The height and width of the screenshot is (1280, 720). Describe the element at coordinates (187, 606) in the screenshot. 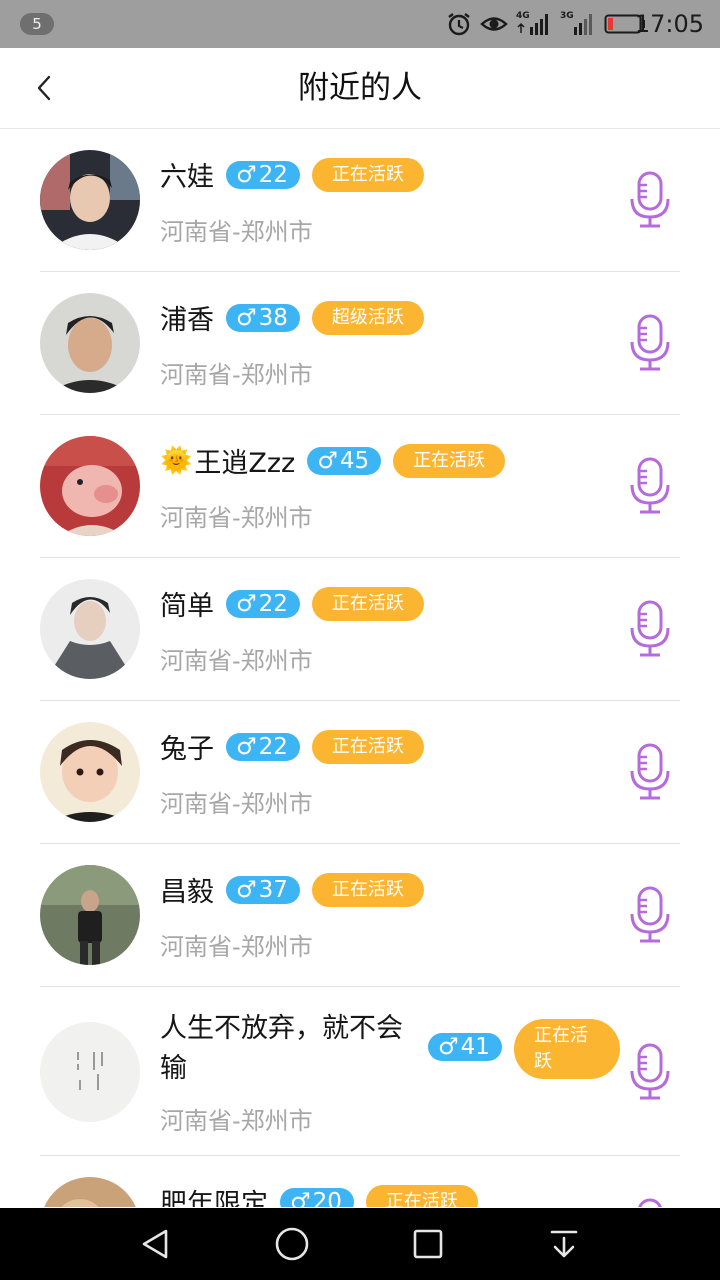

I see `user-name: 简单` at that location.